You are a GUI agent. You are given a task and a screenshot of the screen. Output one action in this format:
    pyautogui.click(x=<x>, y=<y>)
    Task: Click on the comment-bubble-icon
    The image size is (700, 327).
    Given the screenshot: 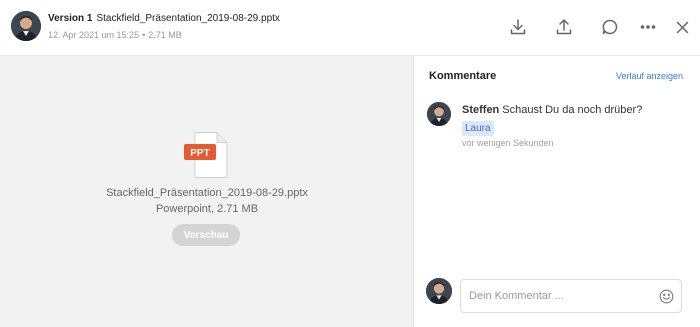 What is the action you would take?
    pyautogui.click(x=610, y=27)
    